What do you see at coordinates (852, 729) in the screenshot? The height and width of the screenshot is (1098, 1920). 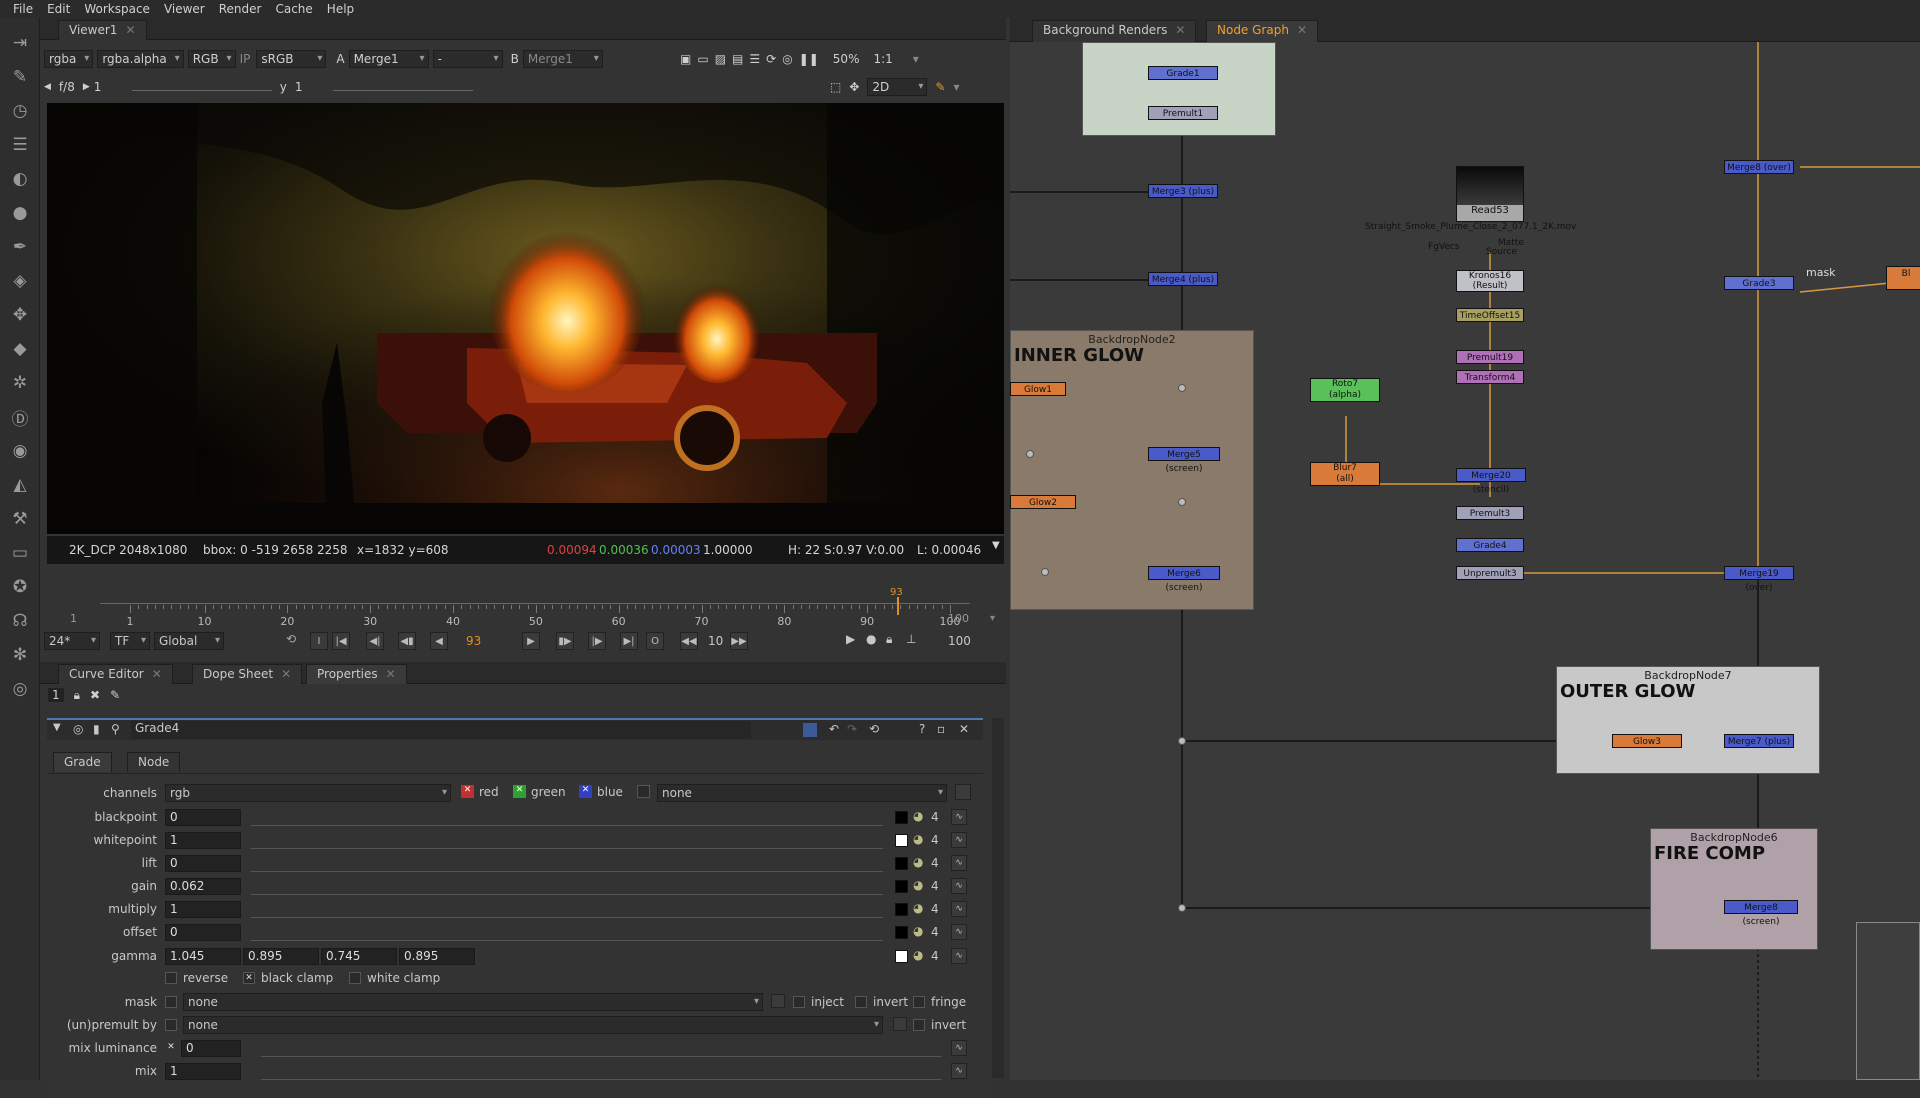 I see `redo-icon: ↷` at bounding box center [852, 729].